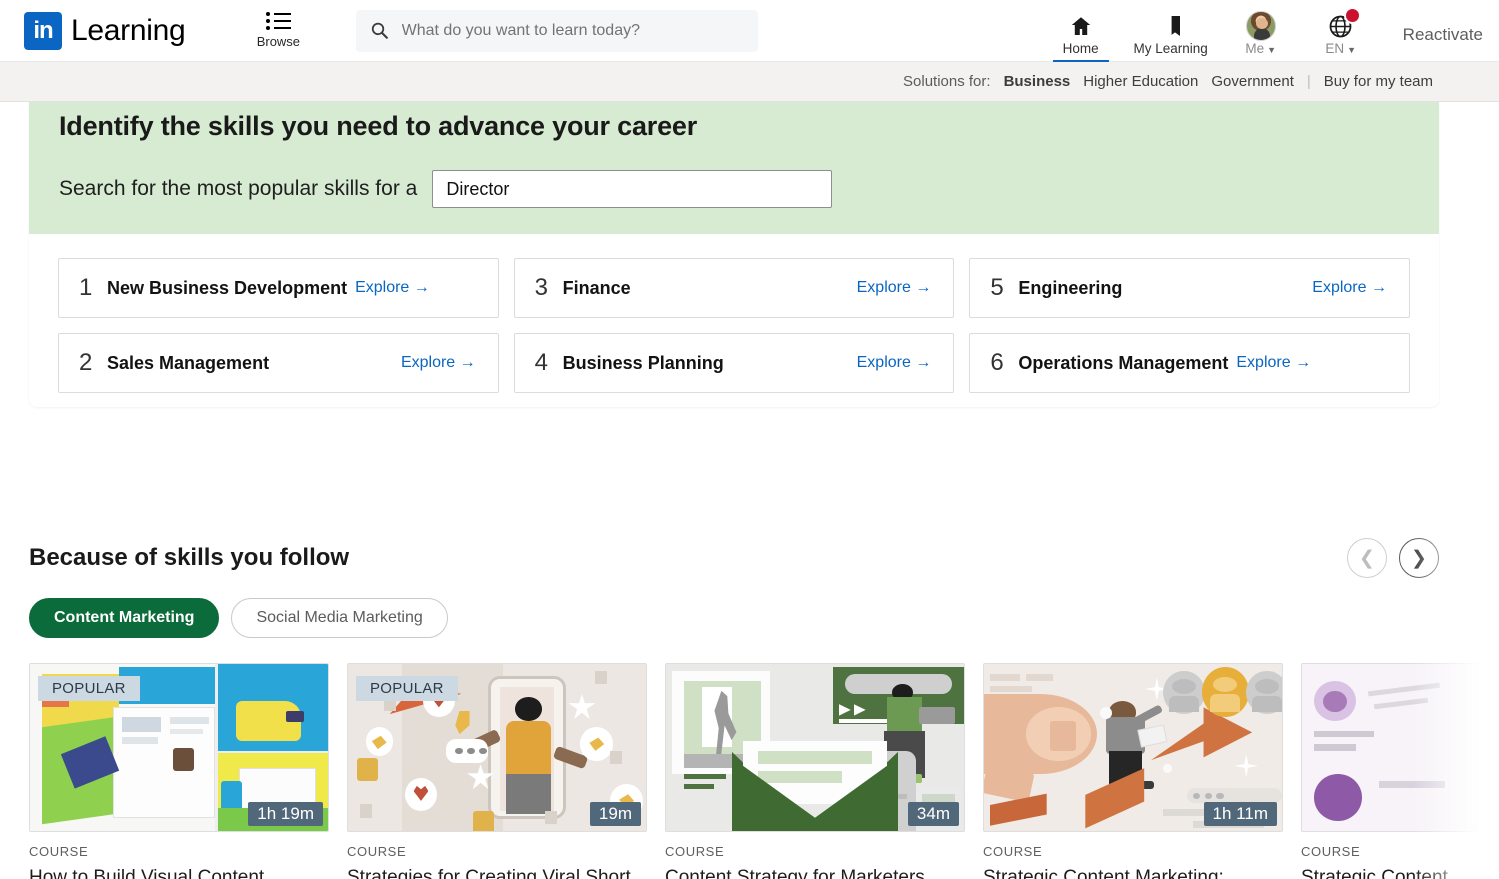 This screenshot has height=879, width=1499. What do you see at coordinates (1260, 26) in the screenshot?
I see `avatar` at bounding box center [1260, 26].